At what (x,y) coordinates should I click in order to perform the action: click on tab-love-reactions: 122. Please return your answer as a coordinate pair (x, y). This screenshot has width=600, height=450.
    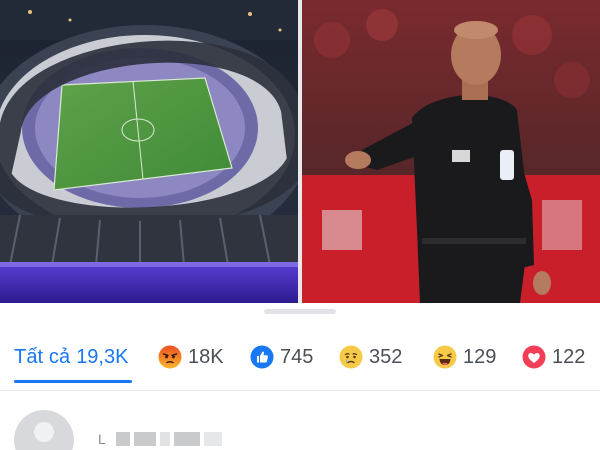
    Looking at the image, I should click on (553, 357).